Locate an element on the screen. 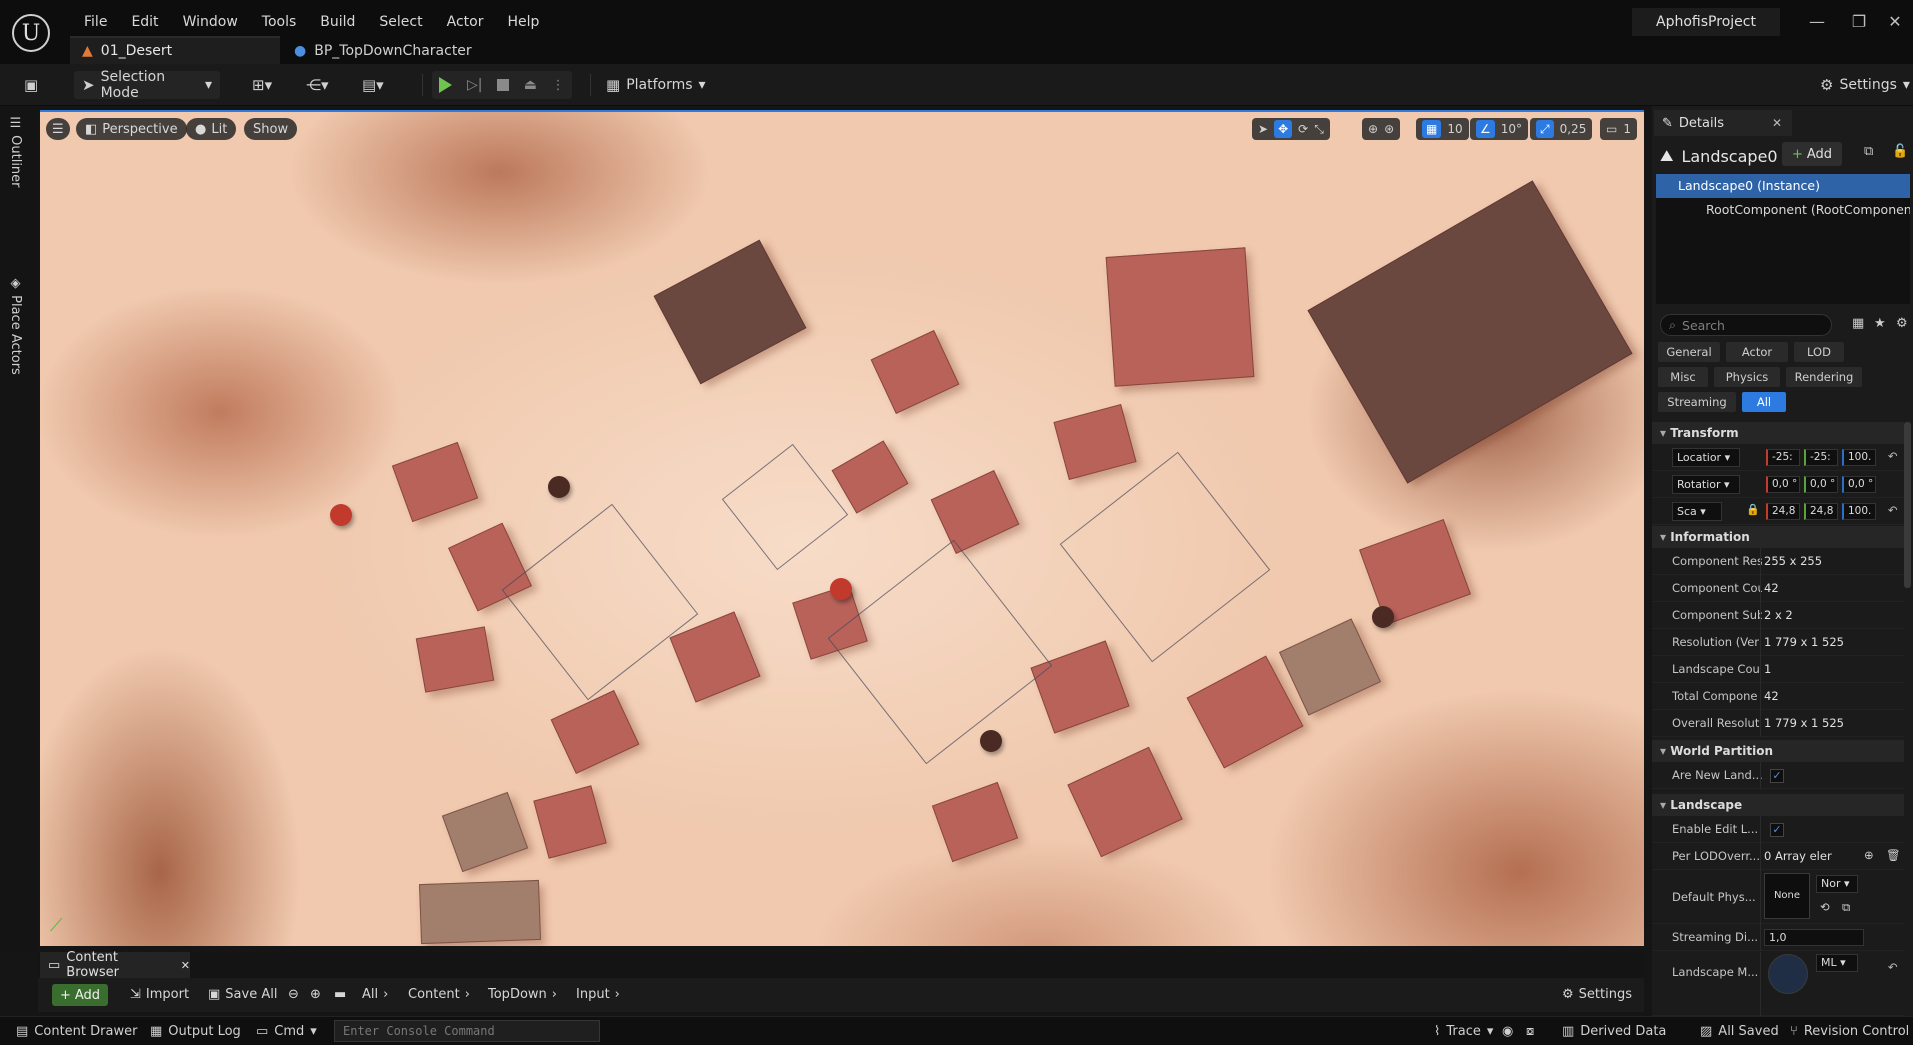 This screenshot has height=1045, width=1913. console-input: Enter Console Command is located at coordinates (467, 1031).